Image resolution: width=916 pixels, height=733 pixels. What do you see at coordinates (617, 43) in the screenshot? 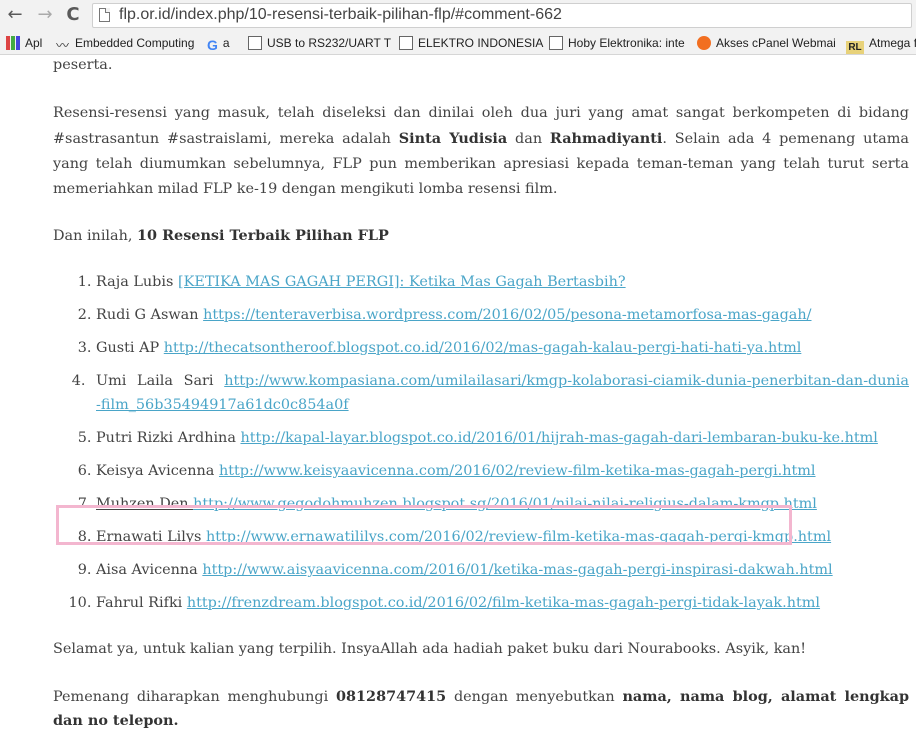
I see `bookmark-hoby-elektronika: Hoby Elektronika: inte` at bounding box center [617, 43].